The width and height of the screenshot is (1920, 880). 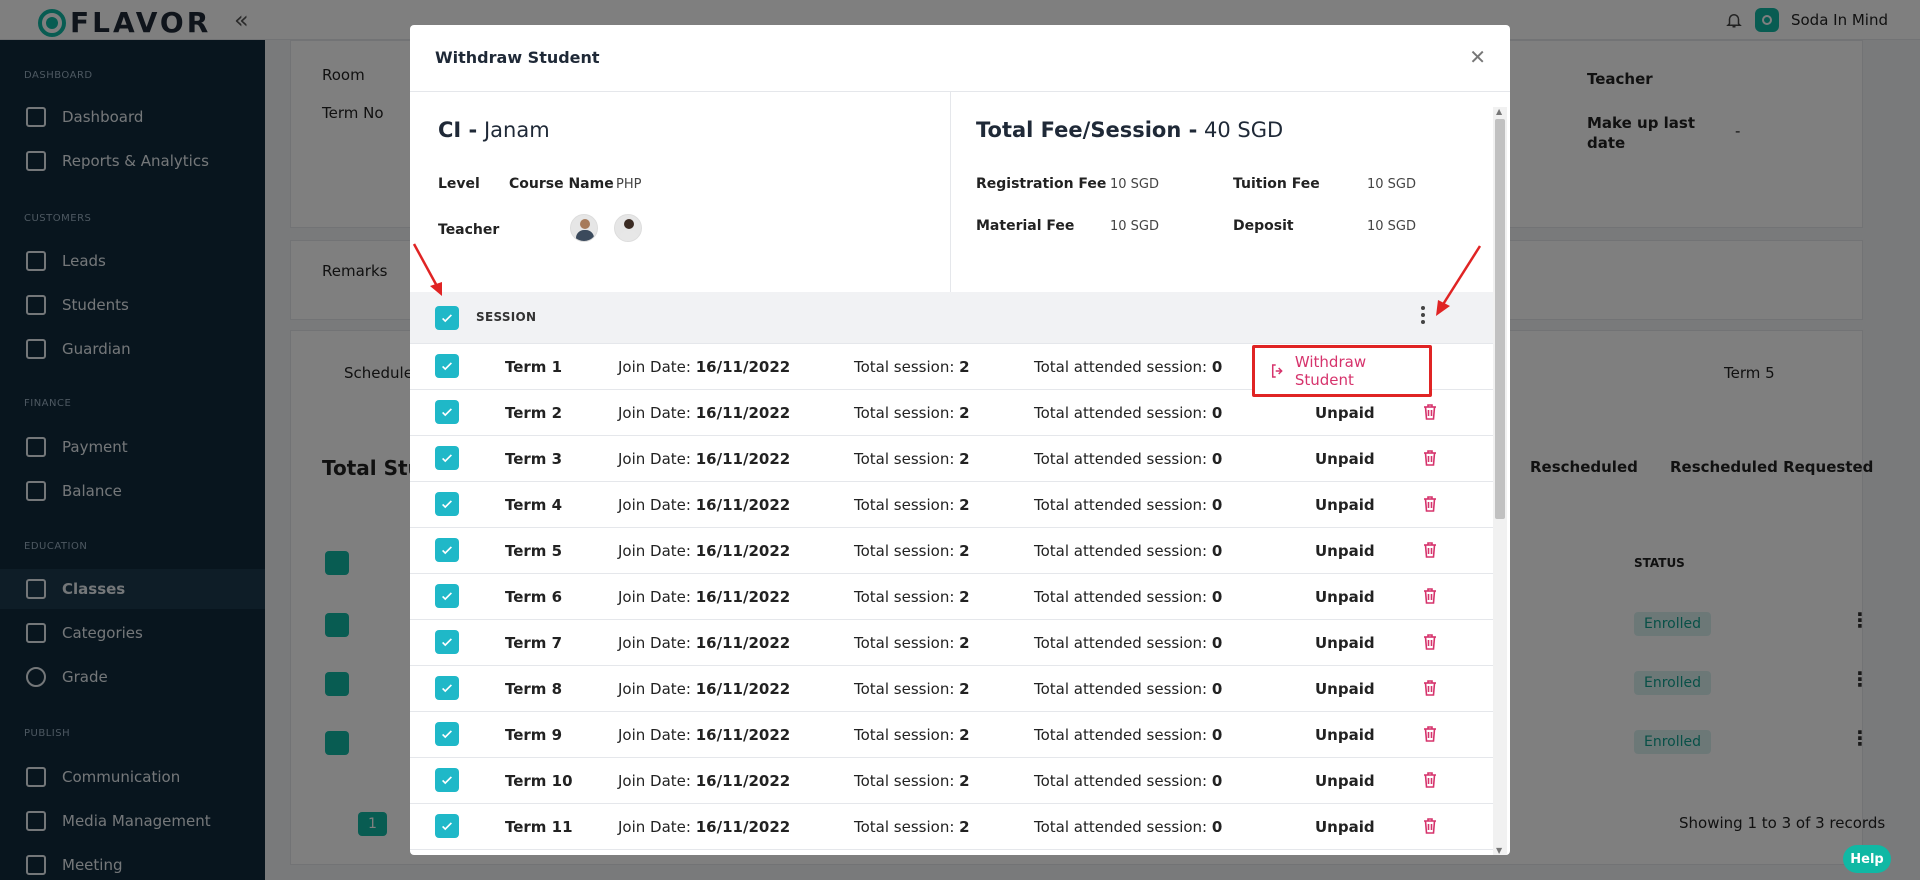 I want to click on tuition-fee-label: Tuition Fee, so click(x=1276, y=184).